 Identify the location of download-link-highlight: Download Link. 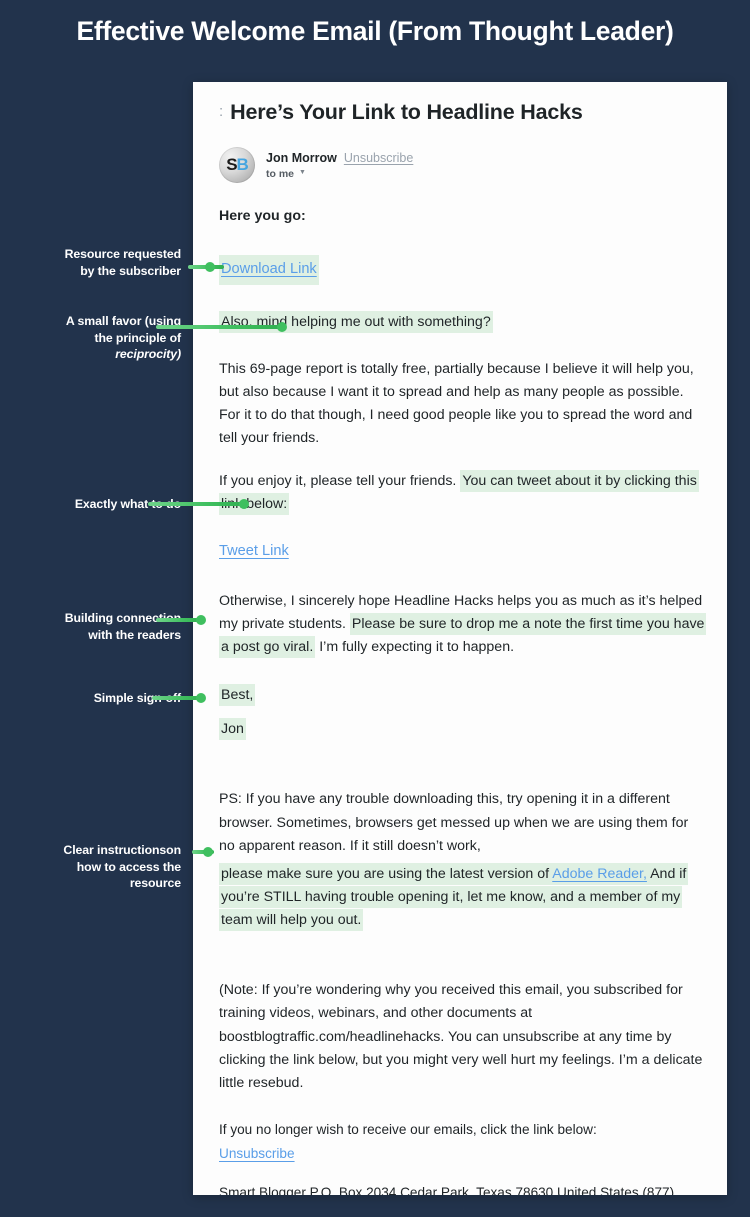
(269, 270).